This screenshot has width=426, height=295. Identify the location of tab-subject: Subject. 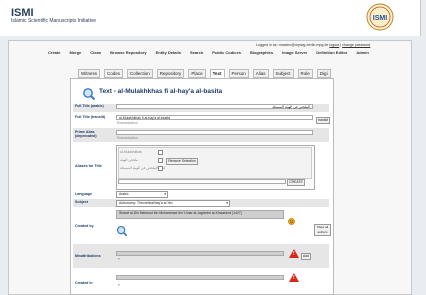
(283, 73).